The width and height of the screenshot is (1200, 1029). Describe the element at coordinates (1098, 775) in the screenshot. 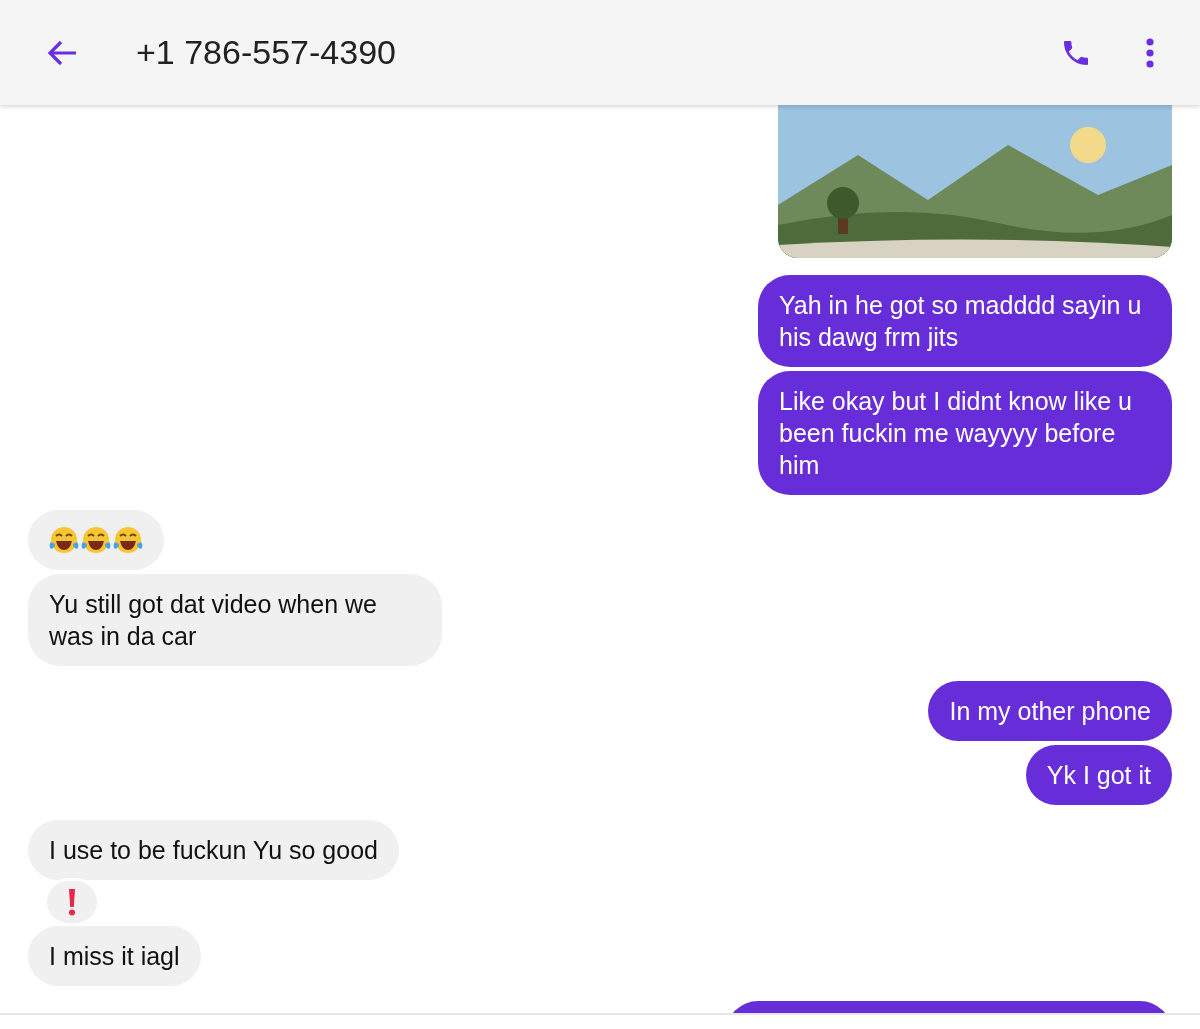

I see `message-bubble: Yk I got it` at that location.